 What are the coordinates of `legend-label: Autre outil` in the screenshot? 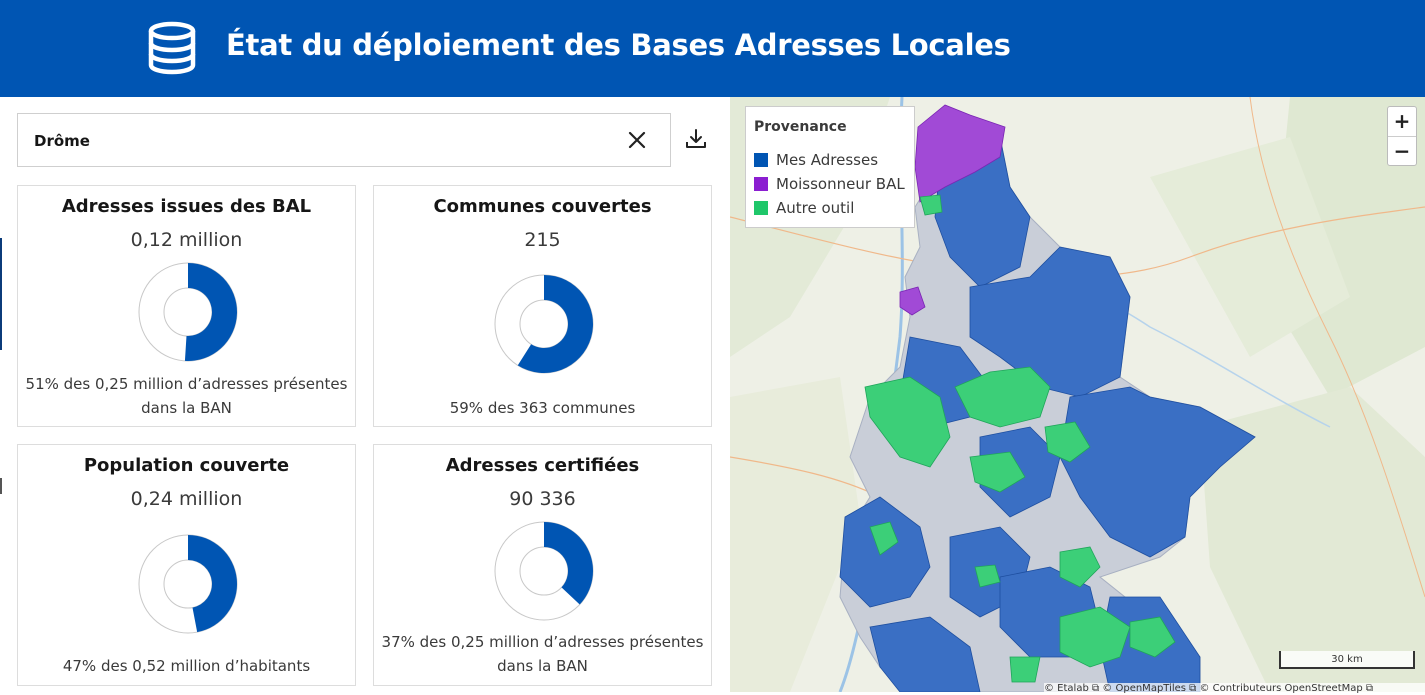 It's located at (815, 208).